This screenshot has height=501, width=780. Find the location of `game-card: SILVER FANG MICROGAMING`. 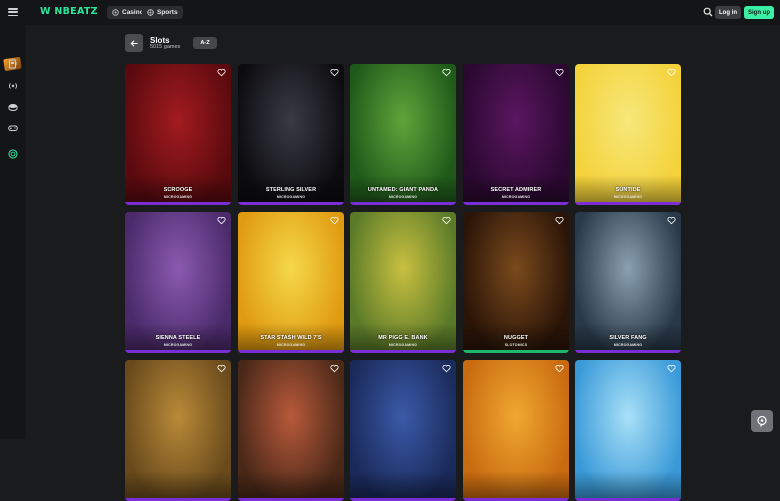

game-card: SILVER FANG MICROGAMING is located at coordinates (628, 282).